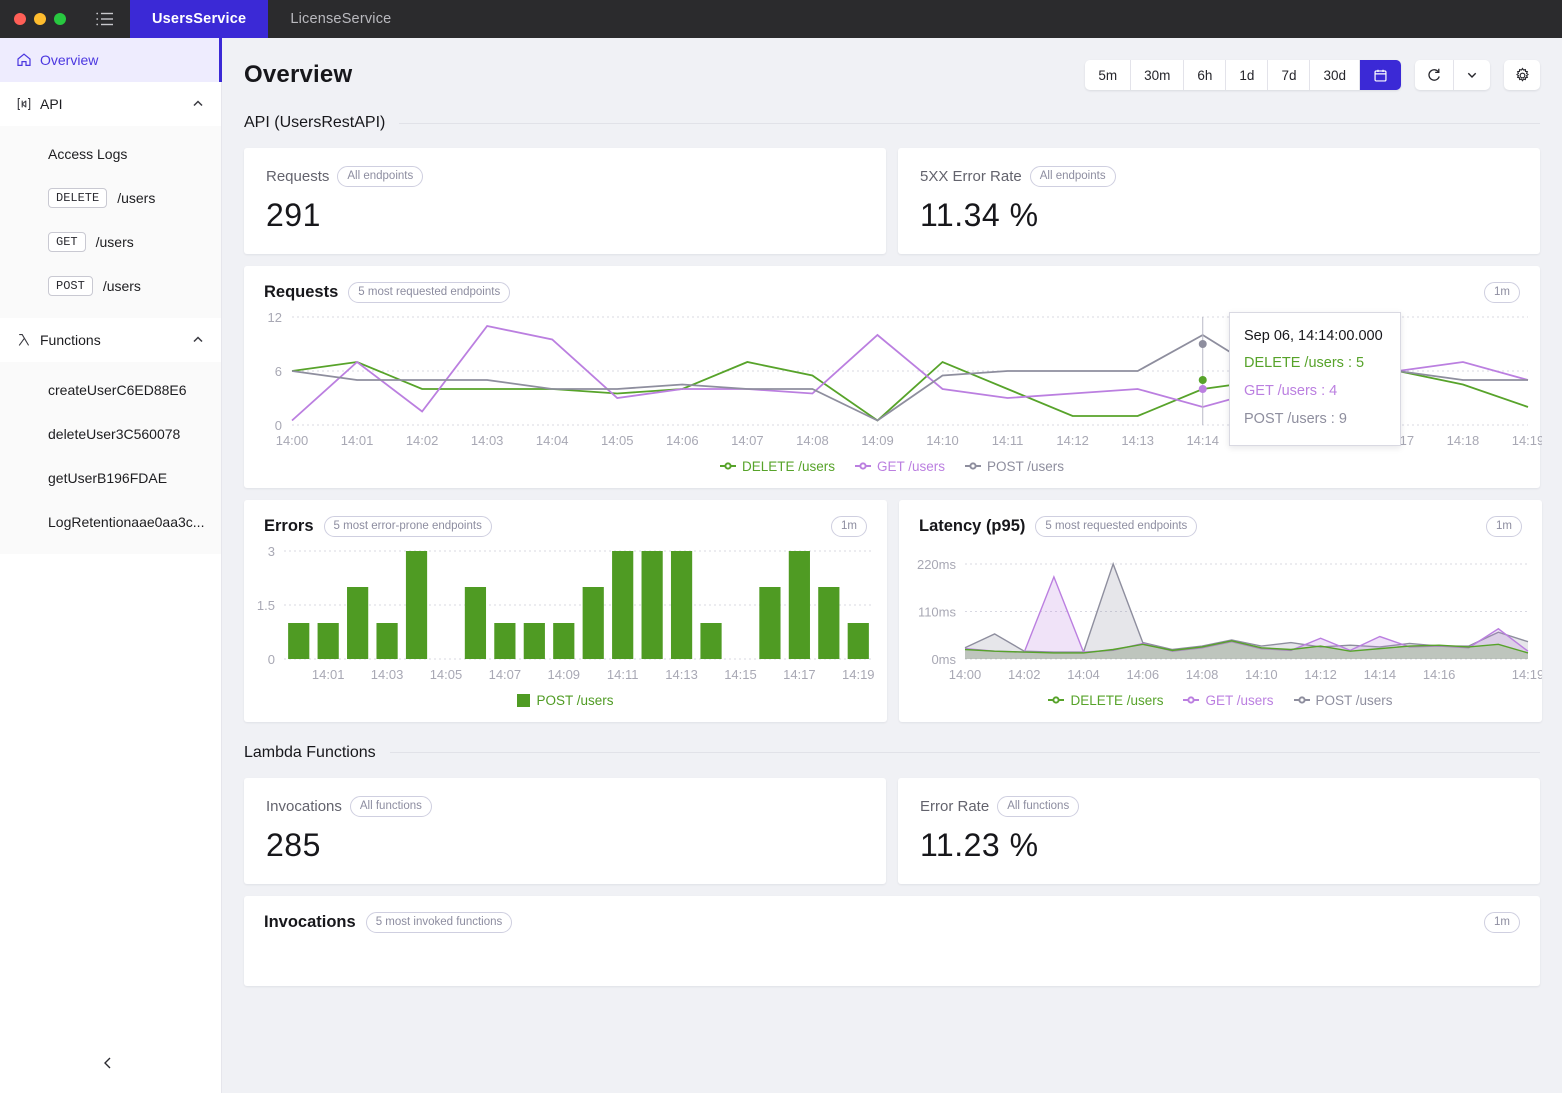 The image size is (1562, 1093). What do you see at coordinates (110, 434) in the screenshot?
I see `sidebar-item-function-deleteuser: deleteUser3C560078` at bounding box center [110, 434].